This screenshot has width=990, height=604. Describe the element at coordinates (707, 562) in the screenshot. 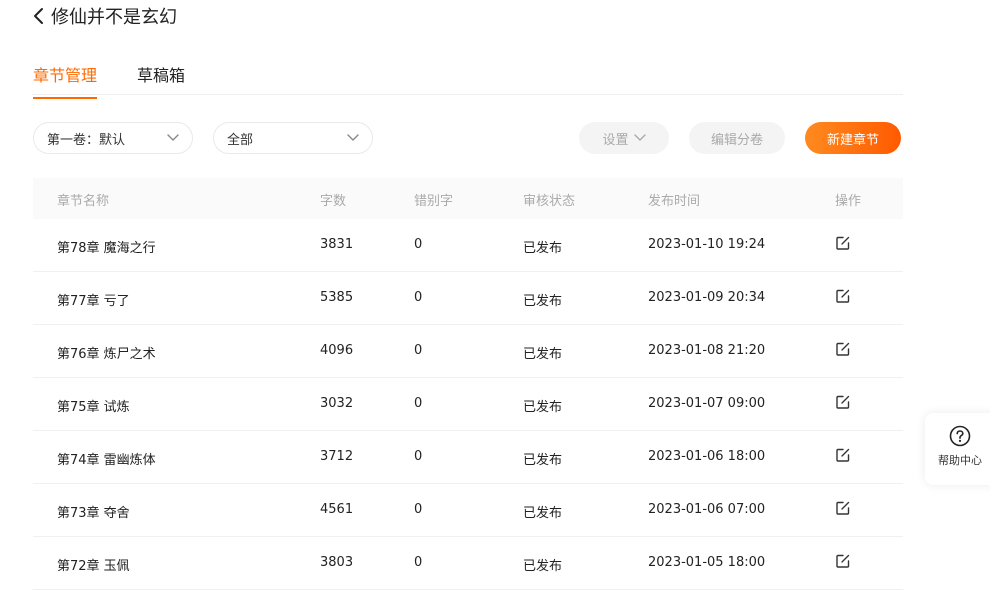

I see `publish-time: 2023-01-05 18:00` at that location.